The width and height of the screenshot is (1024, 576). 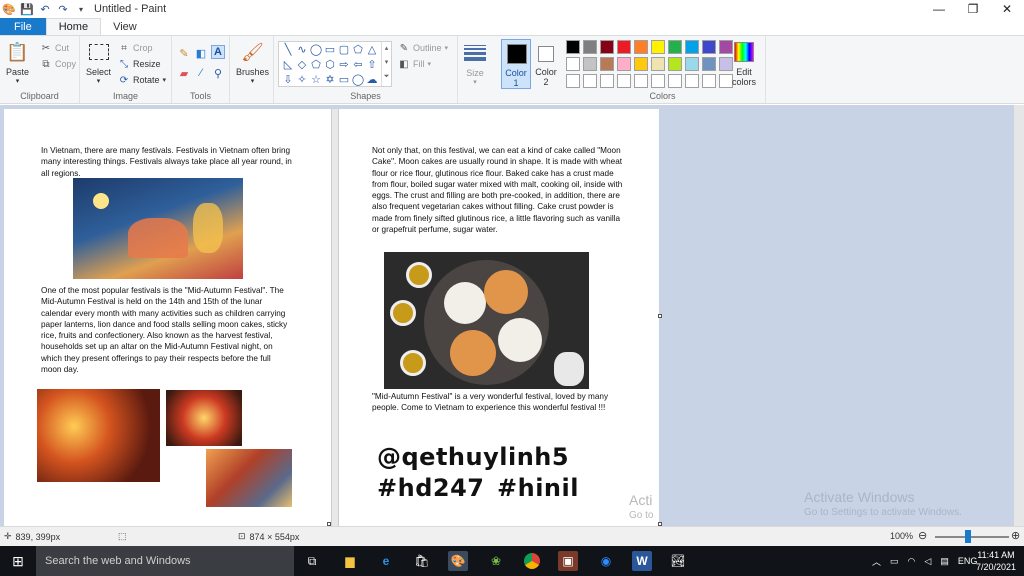 I want to click on pentagon-shape-icon: ⬠, so click(x=316, y=64).